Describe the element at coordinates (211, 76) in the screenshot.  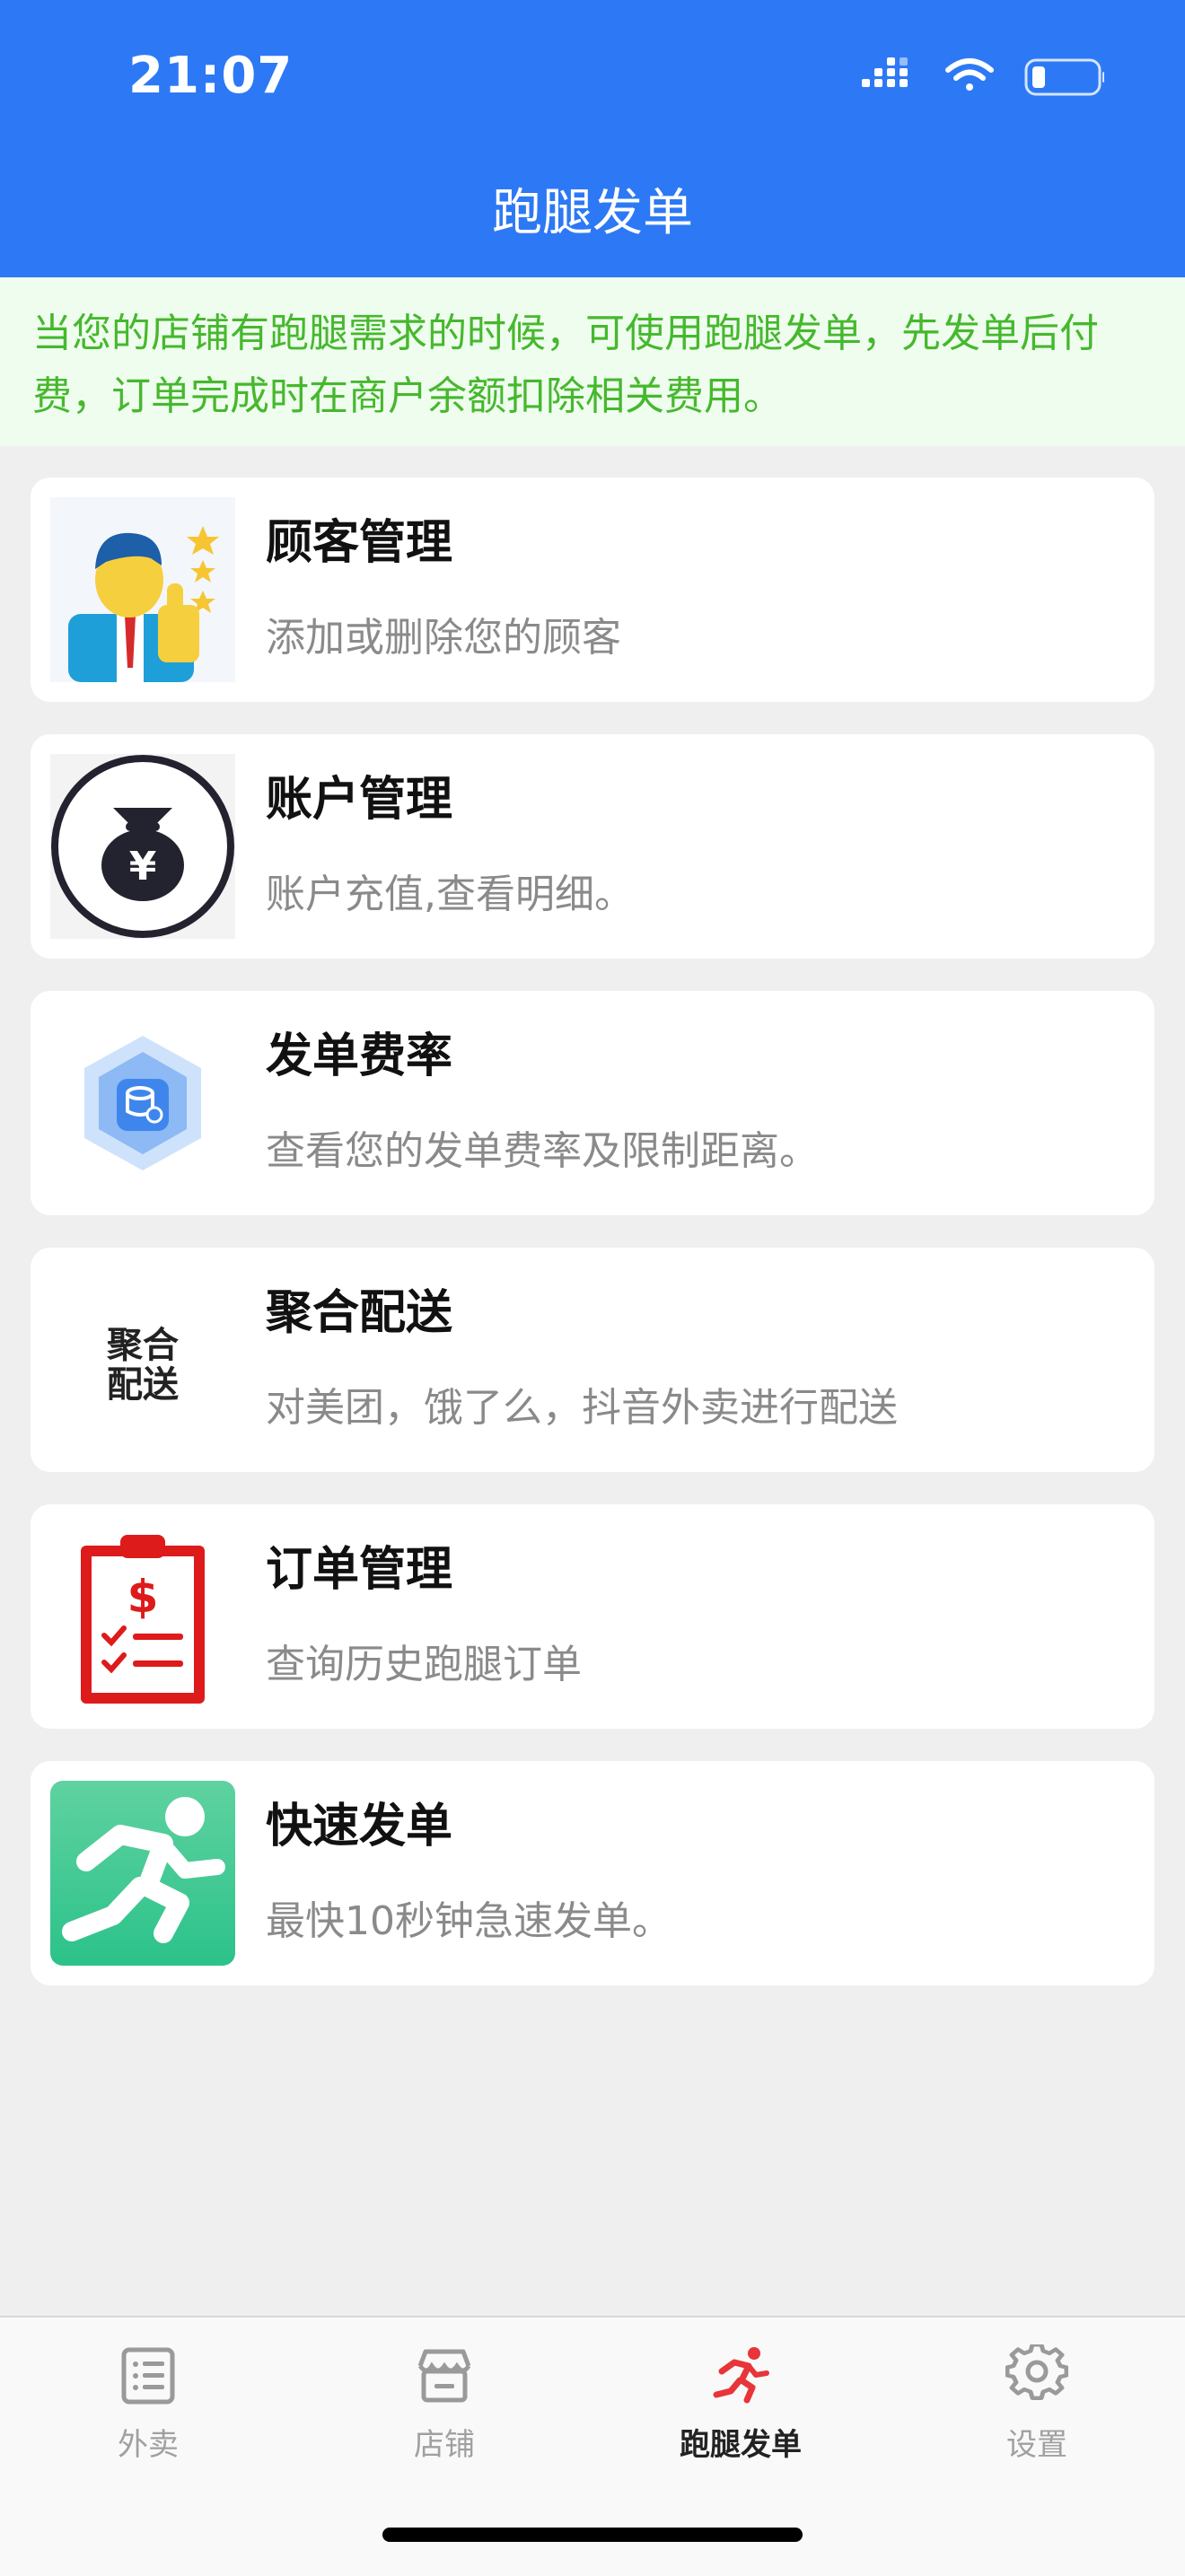
I see `status-time: 21:07` at that location.